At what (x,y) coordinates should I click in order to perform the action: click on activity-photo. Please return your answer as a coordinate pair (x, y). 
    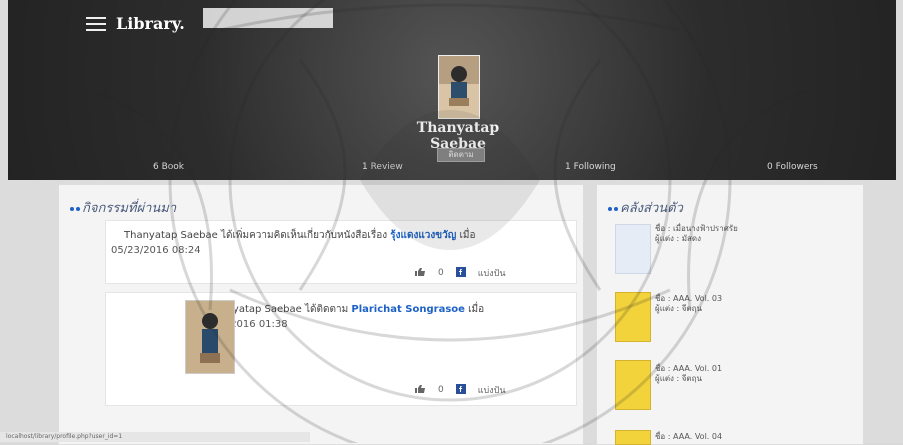
    Looking at the image, I should click on (210, 337).